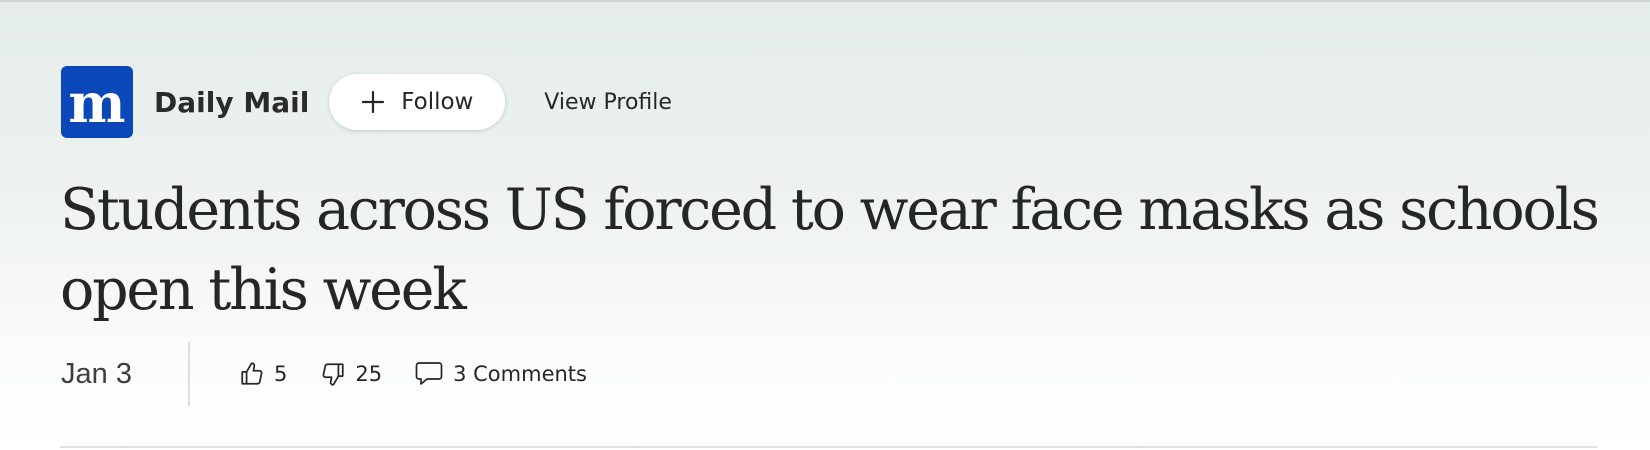  What do you see at coordinates (373, 102) in the screenshot?
I see `plus-icon` at bounding box center [373, 102].